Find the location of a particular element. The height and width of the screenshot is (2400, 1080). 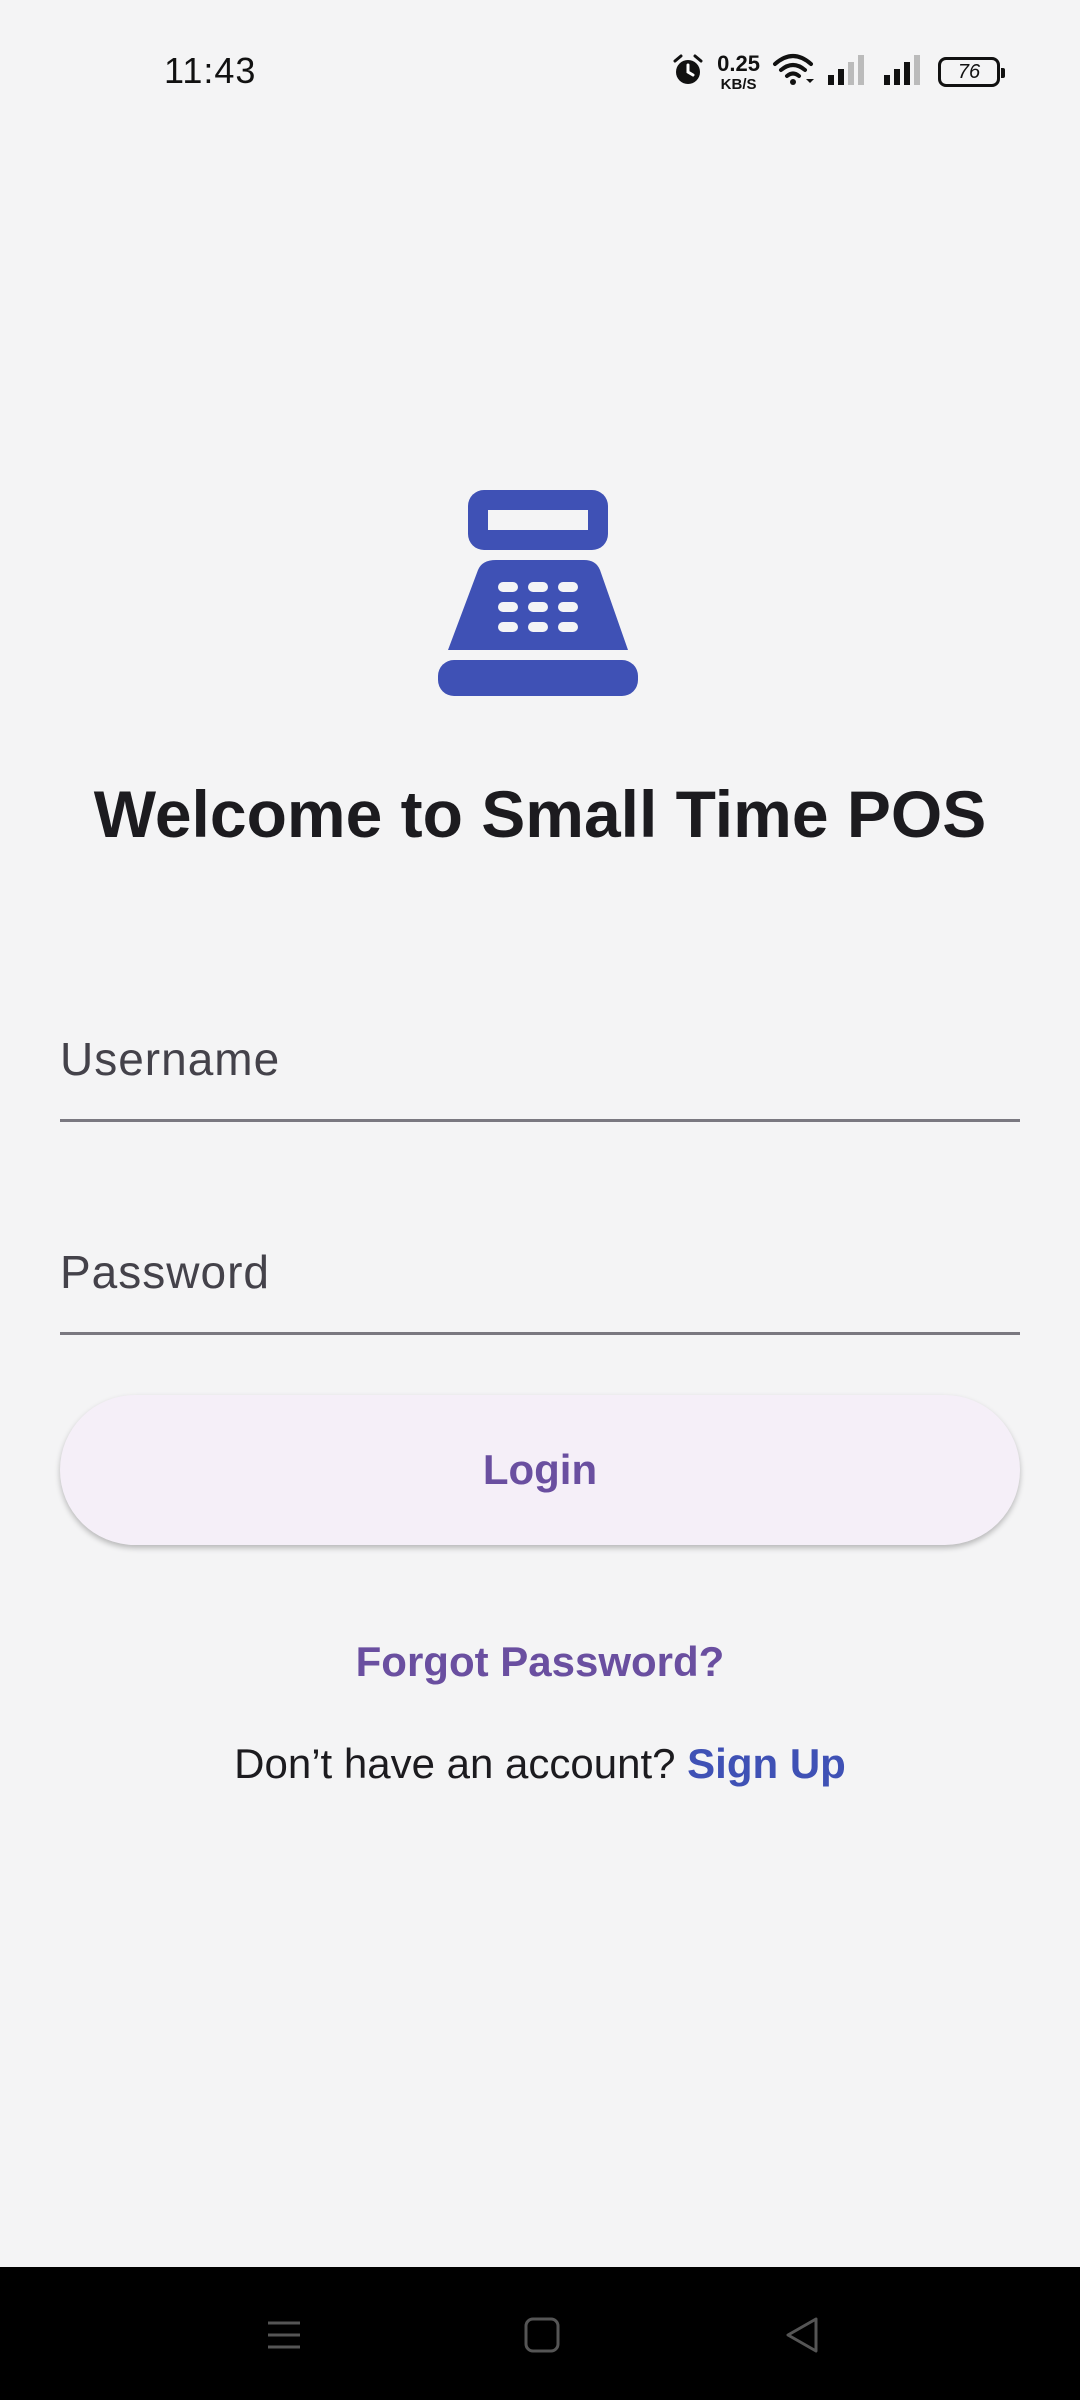

battery-level: 76 is located at coordinates (969, 71).